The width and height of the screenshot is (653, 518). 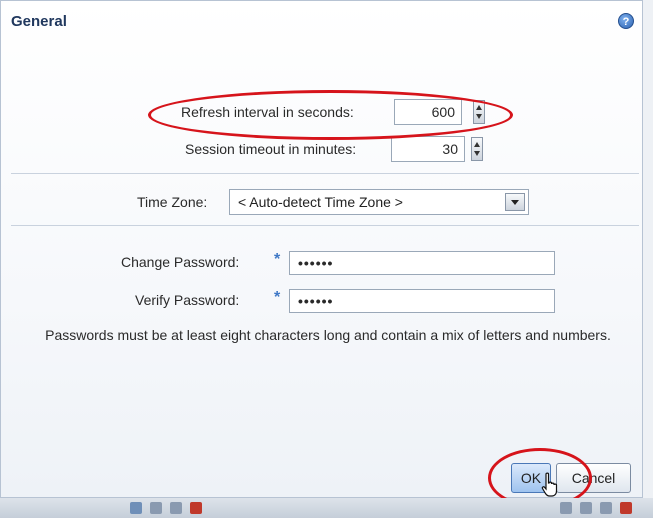 What do you see at coordinates (172, 202) in the screenshot?
I see `time-zone-label: Time Zone:` at bounding box center [172, 202].